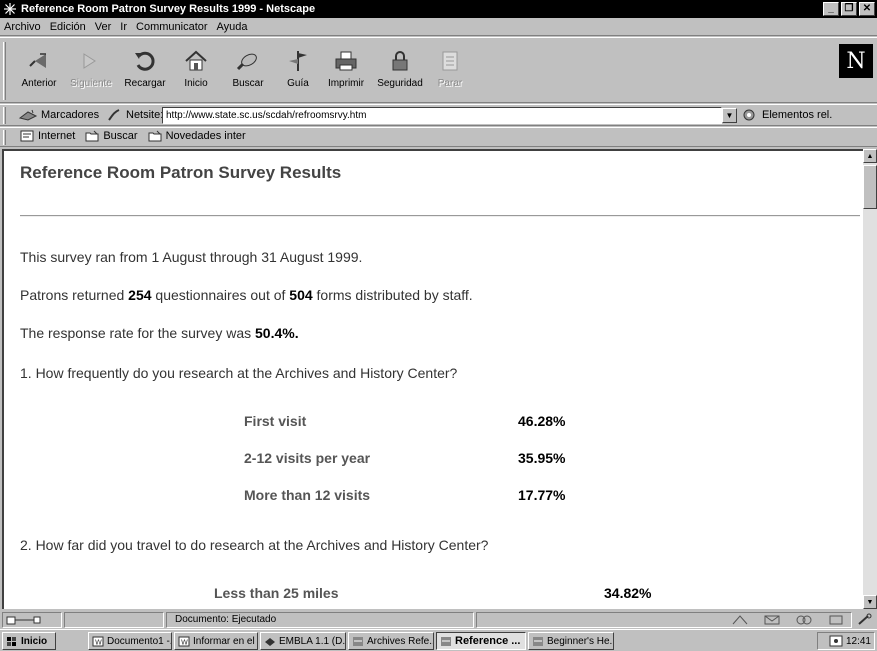  What do you see at coordinates (37, 60) in the screenshot?
I see `back-arrow-icon` at bounding box center [37, 60].